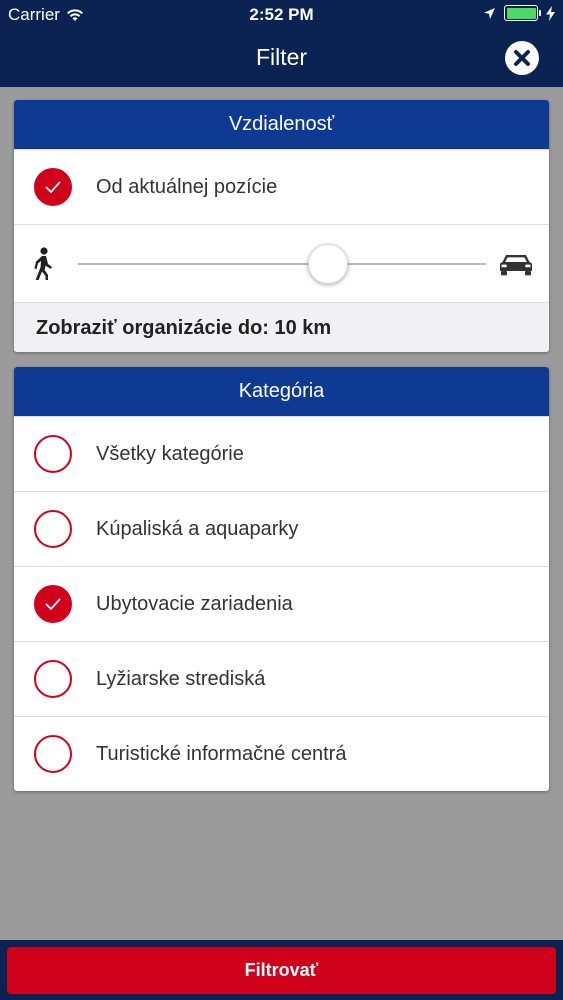  I want to click on category-item: Turistické informačné centrá, so click(281, 753).